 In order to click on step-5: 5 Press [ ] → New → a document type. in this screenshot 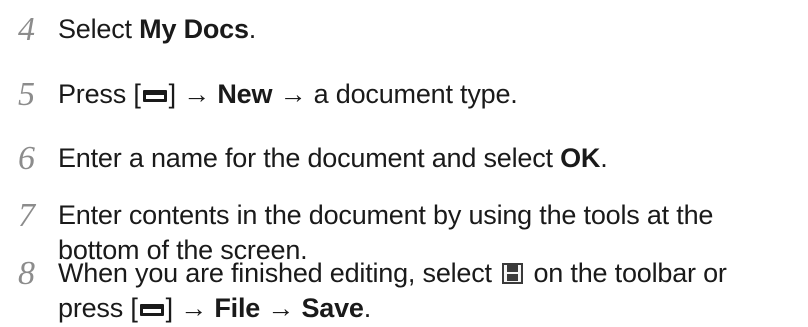, I will do `click(404, 94)`.